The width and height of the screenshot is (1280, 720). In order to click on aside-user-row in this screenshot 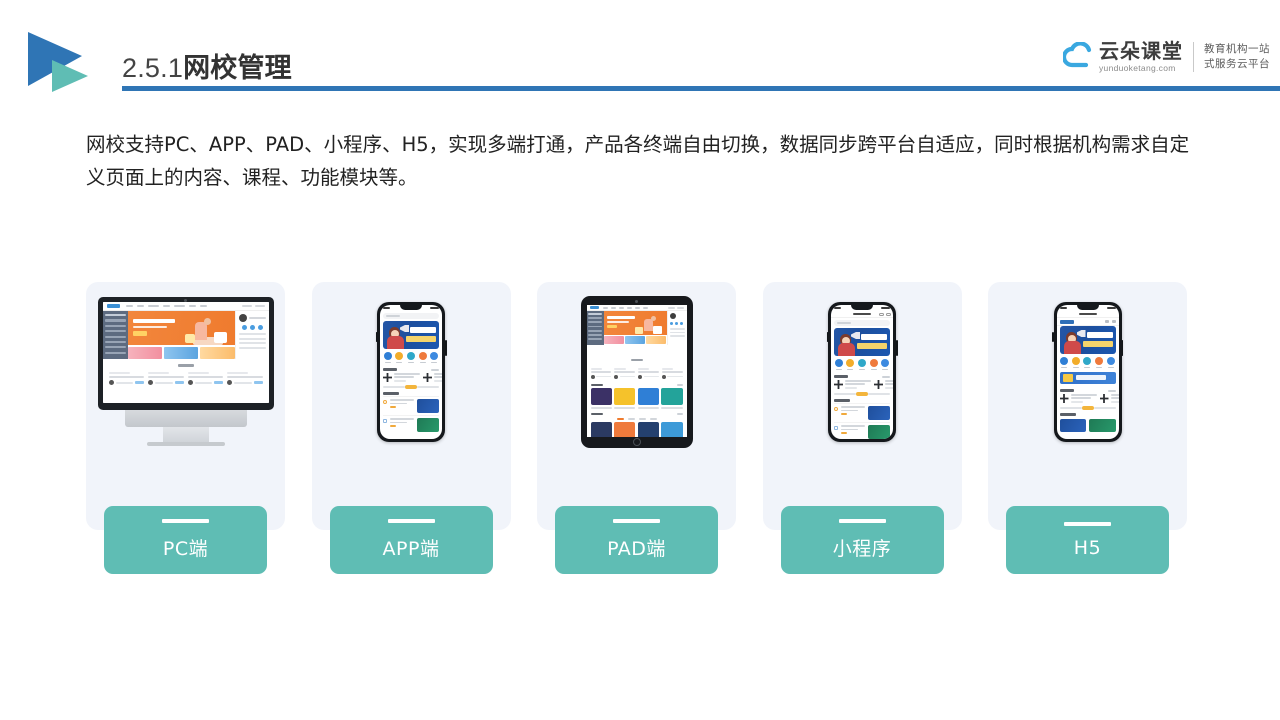, I will do `click(252, 318)`.